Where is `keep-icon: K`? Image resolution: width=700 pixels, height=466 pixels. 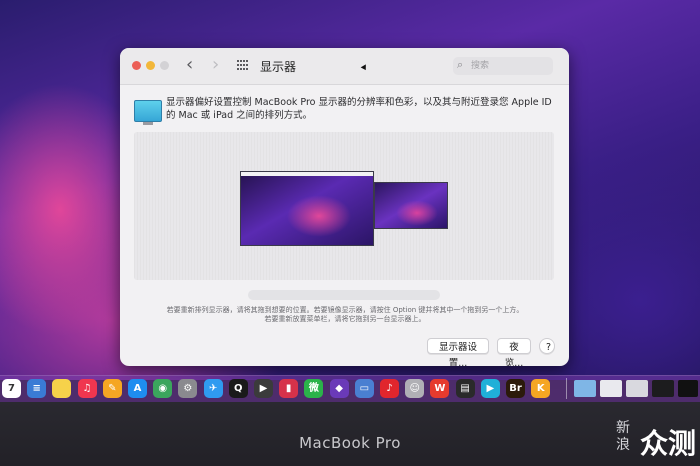
keep-icon: K is located at coordinates (541, 388).